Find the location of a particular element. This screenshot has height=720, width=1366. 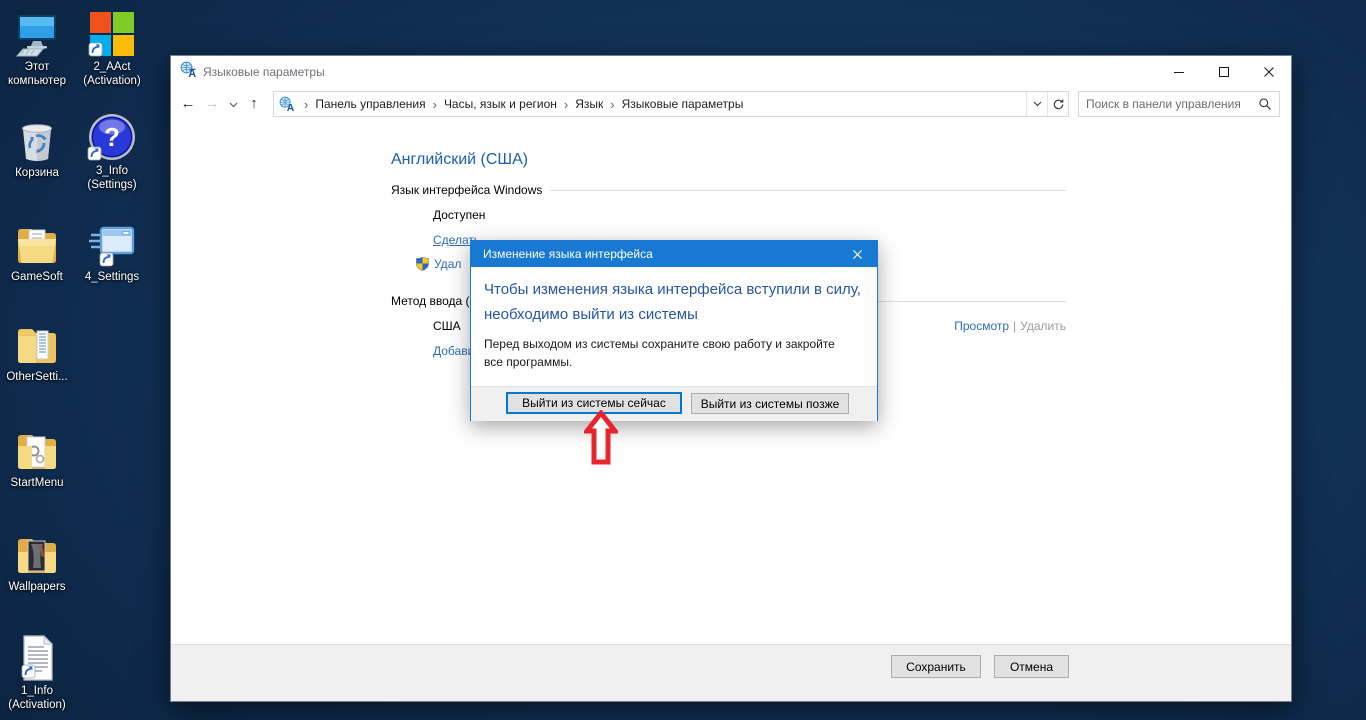

desktop-icon-2-aact: 2_AAct (Activation) is located at coordinates (112, 48).